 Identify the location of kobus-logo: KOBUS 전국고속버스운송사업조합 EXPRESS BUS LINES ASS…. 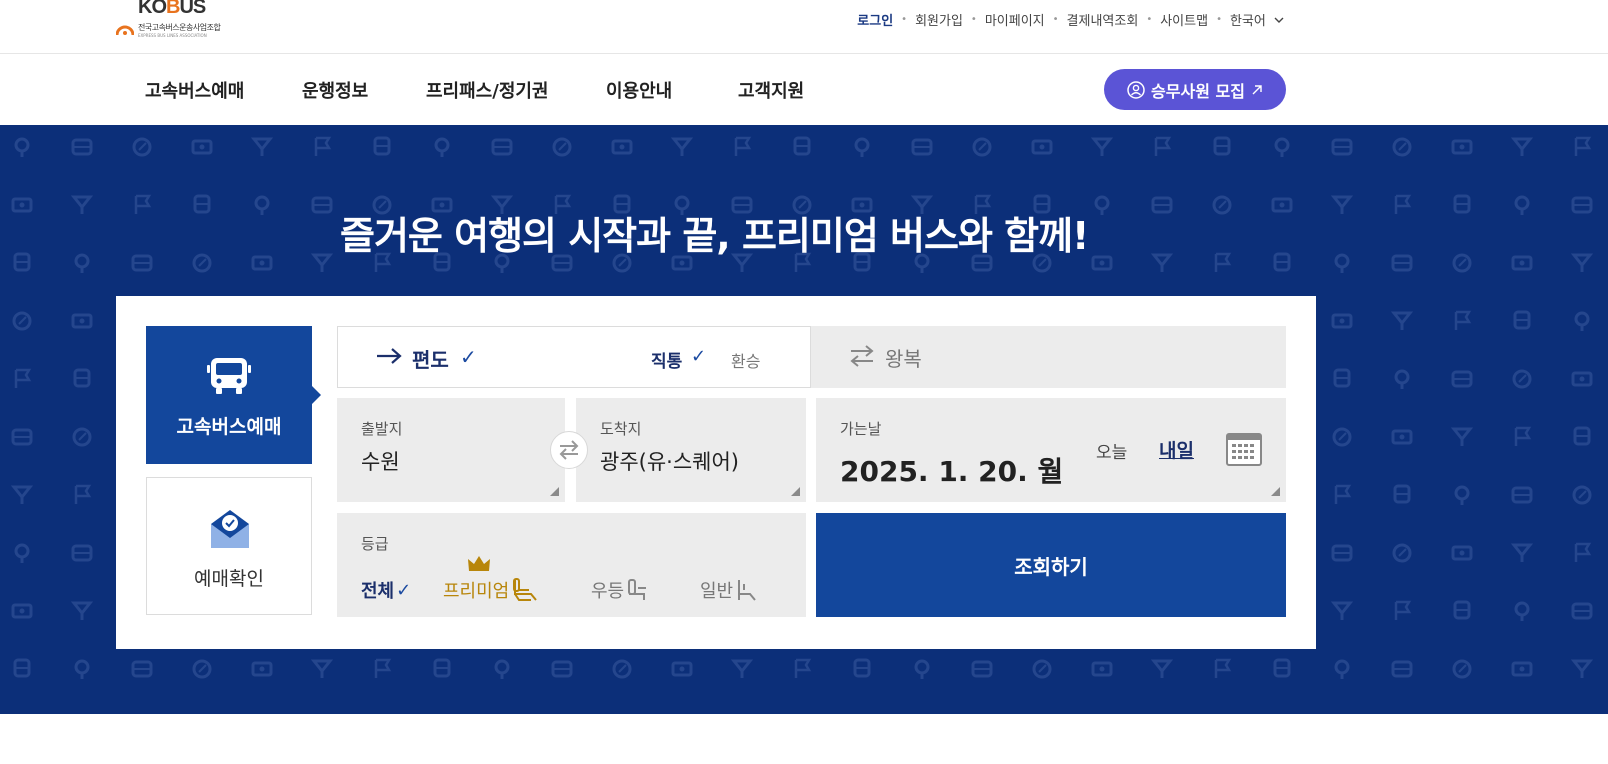
(171, 20).